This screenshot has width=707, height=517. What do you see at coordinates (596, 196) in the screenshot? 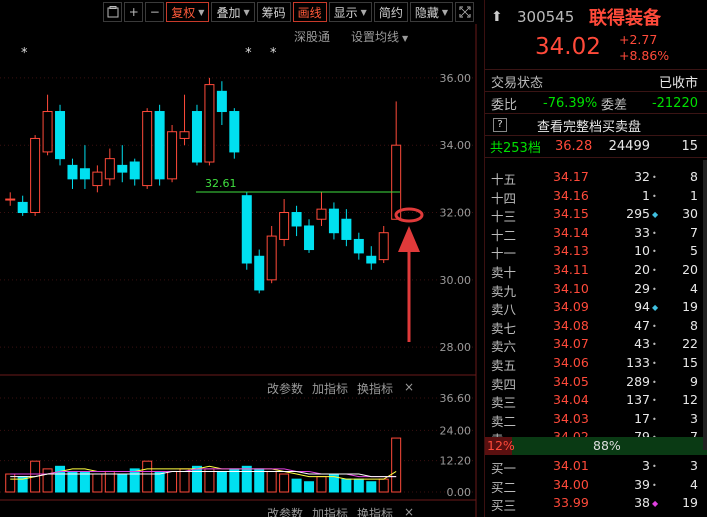
I see `ask-row: 十四 34.16 1 • 1` at bounding box center [596, 196].